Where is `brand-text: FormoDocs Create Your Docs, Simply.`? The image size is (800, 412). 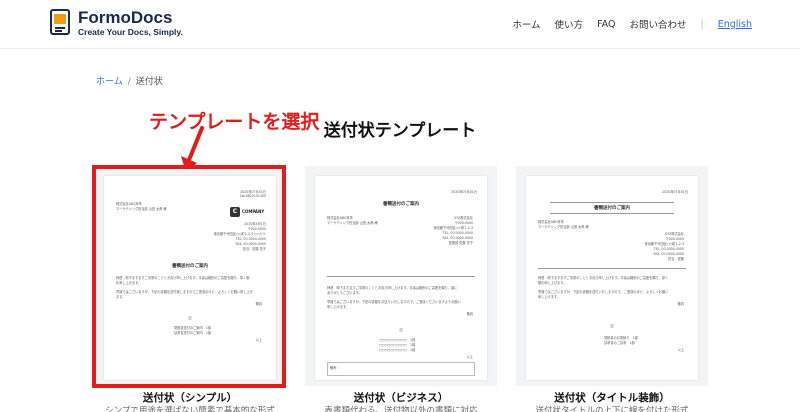
brand-text: FormoDocs Create Your Docs, Simply. is located at coordinates (130, 23).